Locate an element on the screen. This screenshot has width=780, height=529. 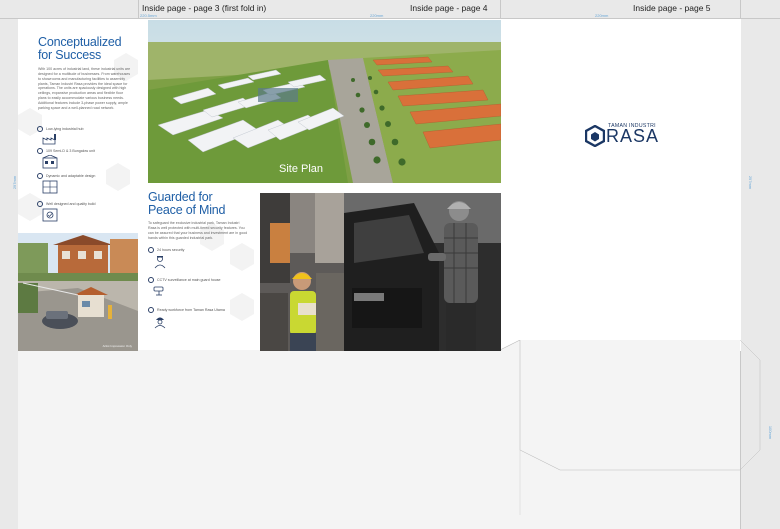
design-icon is located at coordinates (50, 187).